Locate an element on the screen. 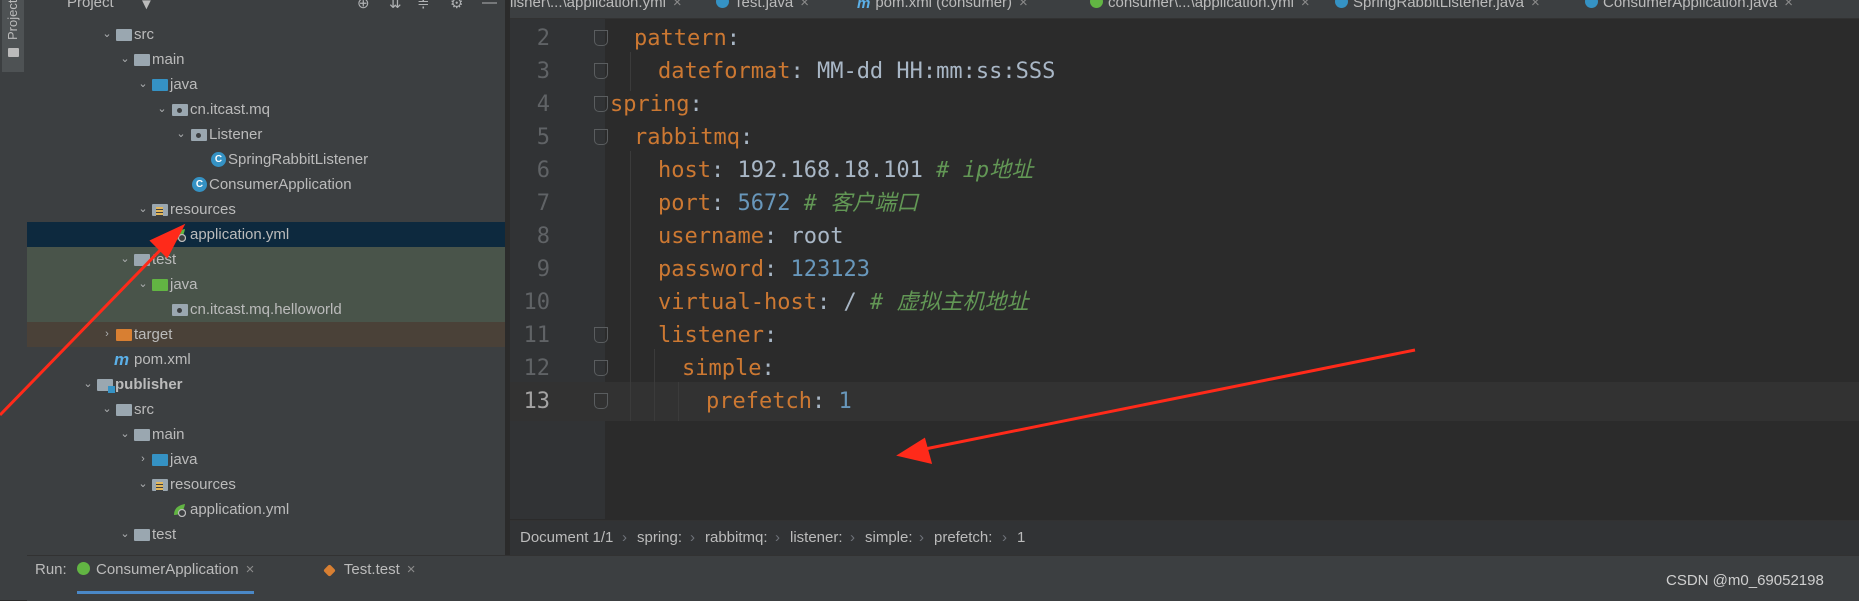 The image size is (1859, 601). tree-item-label: resources is located at coordinates (203, 209).